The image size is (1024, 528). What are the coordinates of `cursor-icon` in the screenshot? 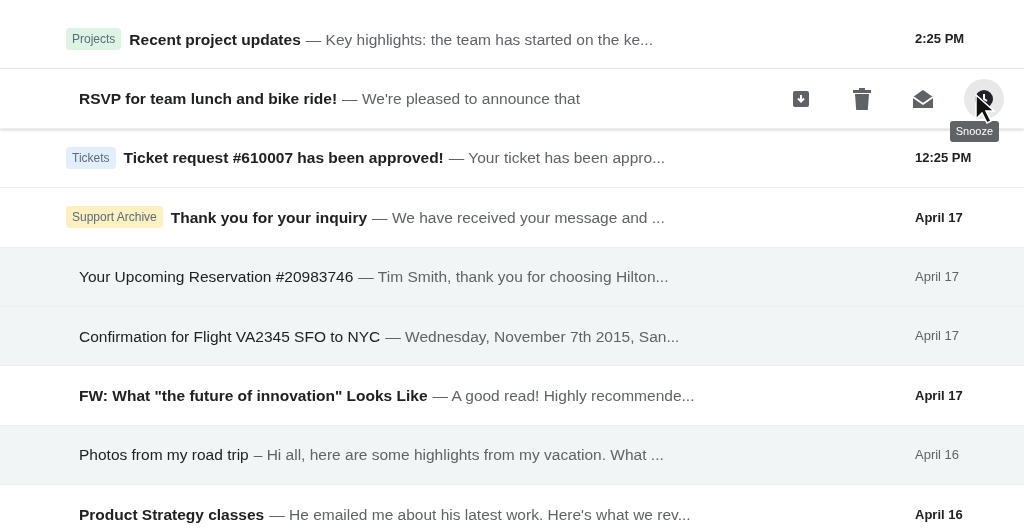 It's located at (985, 109).